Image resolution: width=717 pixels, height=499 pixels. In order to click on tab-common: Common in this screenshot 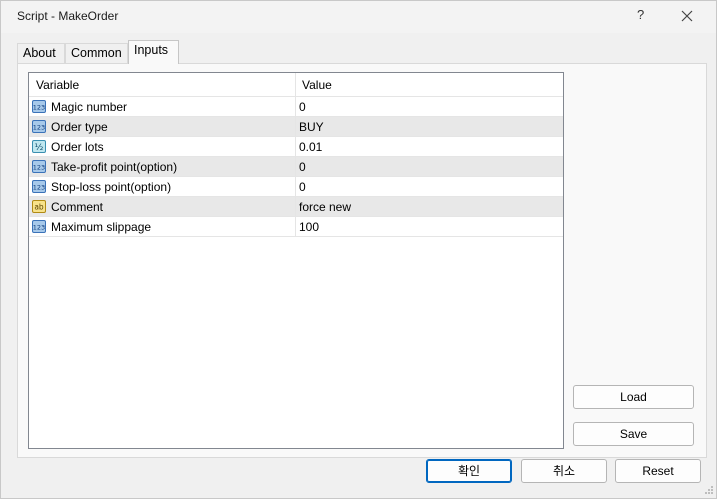, I will do `click(96, 53)`.